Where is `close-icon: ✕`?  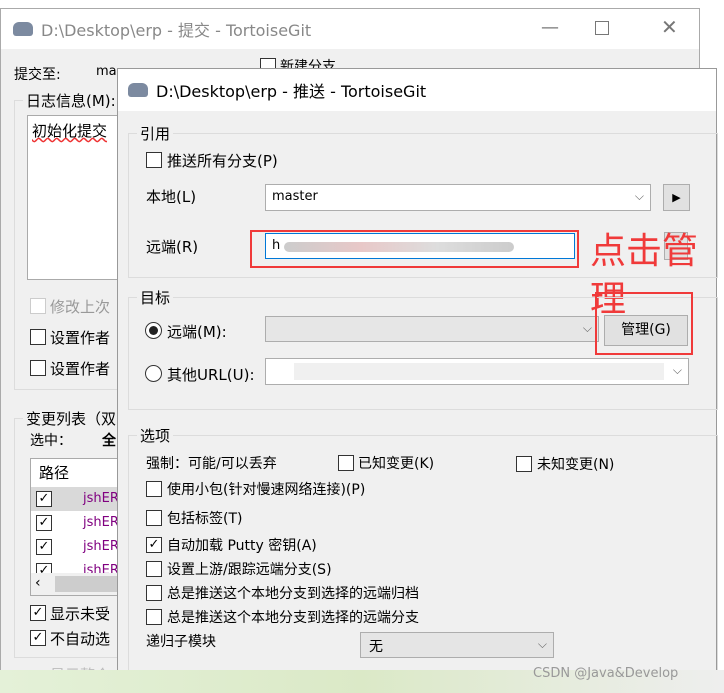 close-icon: ✕ is located at coordinates (669, 27).